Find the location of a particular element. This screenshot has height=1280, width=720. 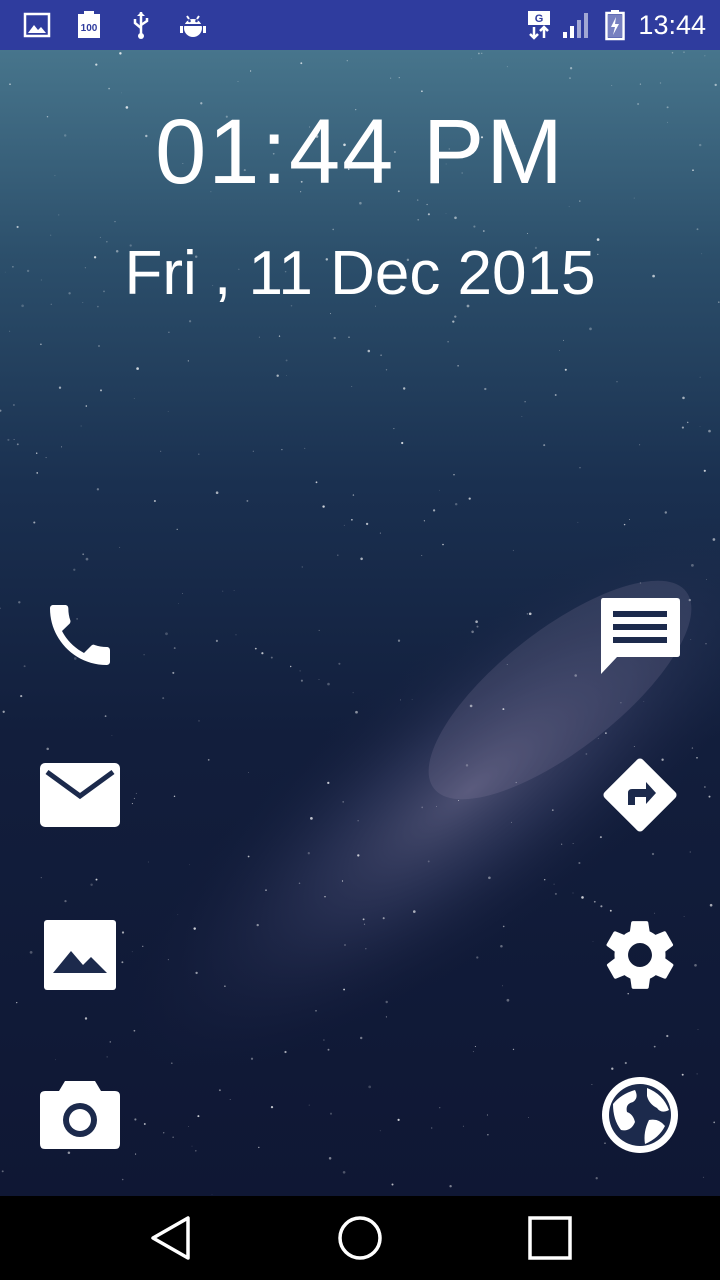

message-shortcut is located at coordinates (640, 635).